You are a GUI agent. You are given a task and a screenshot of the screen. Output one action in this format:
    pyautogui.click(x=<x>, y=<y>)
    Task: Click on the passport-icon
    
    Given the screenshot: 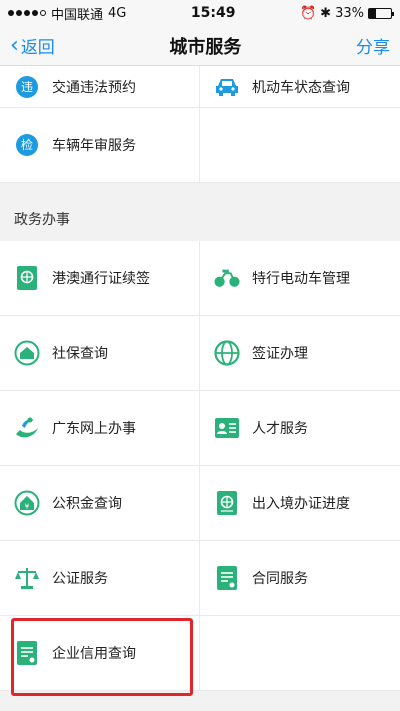 What is the action you would take?
    pyautogui.click(x=27, y=278)
    